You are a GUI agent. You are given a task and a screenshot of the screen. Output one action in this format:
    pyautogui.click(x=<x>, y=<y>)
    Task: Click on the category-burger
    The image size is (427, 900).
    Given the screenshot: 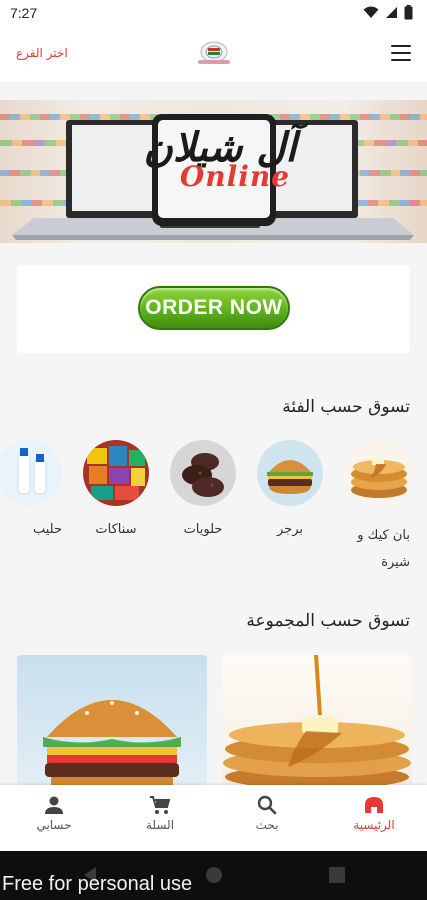 What is the action you would take?
    pyautogui.click(x=290, y=473)
    